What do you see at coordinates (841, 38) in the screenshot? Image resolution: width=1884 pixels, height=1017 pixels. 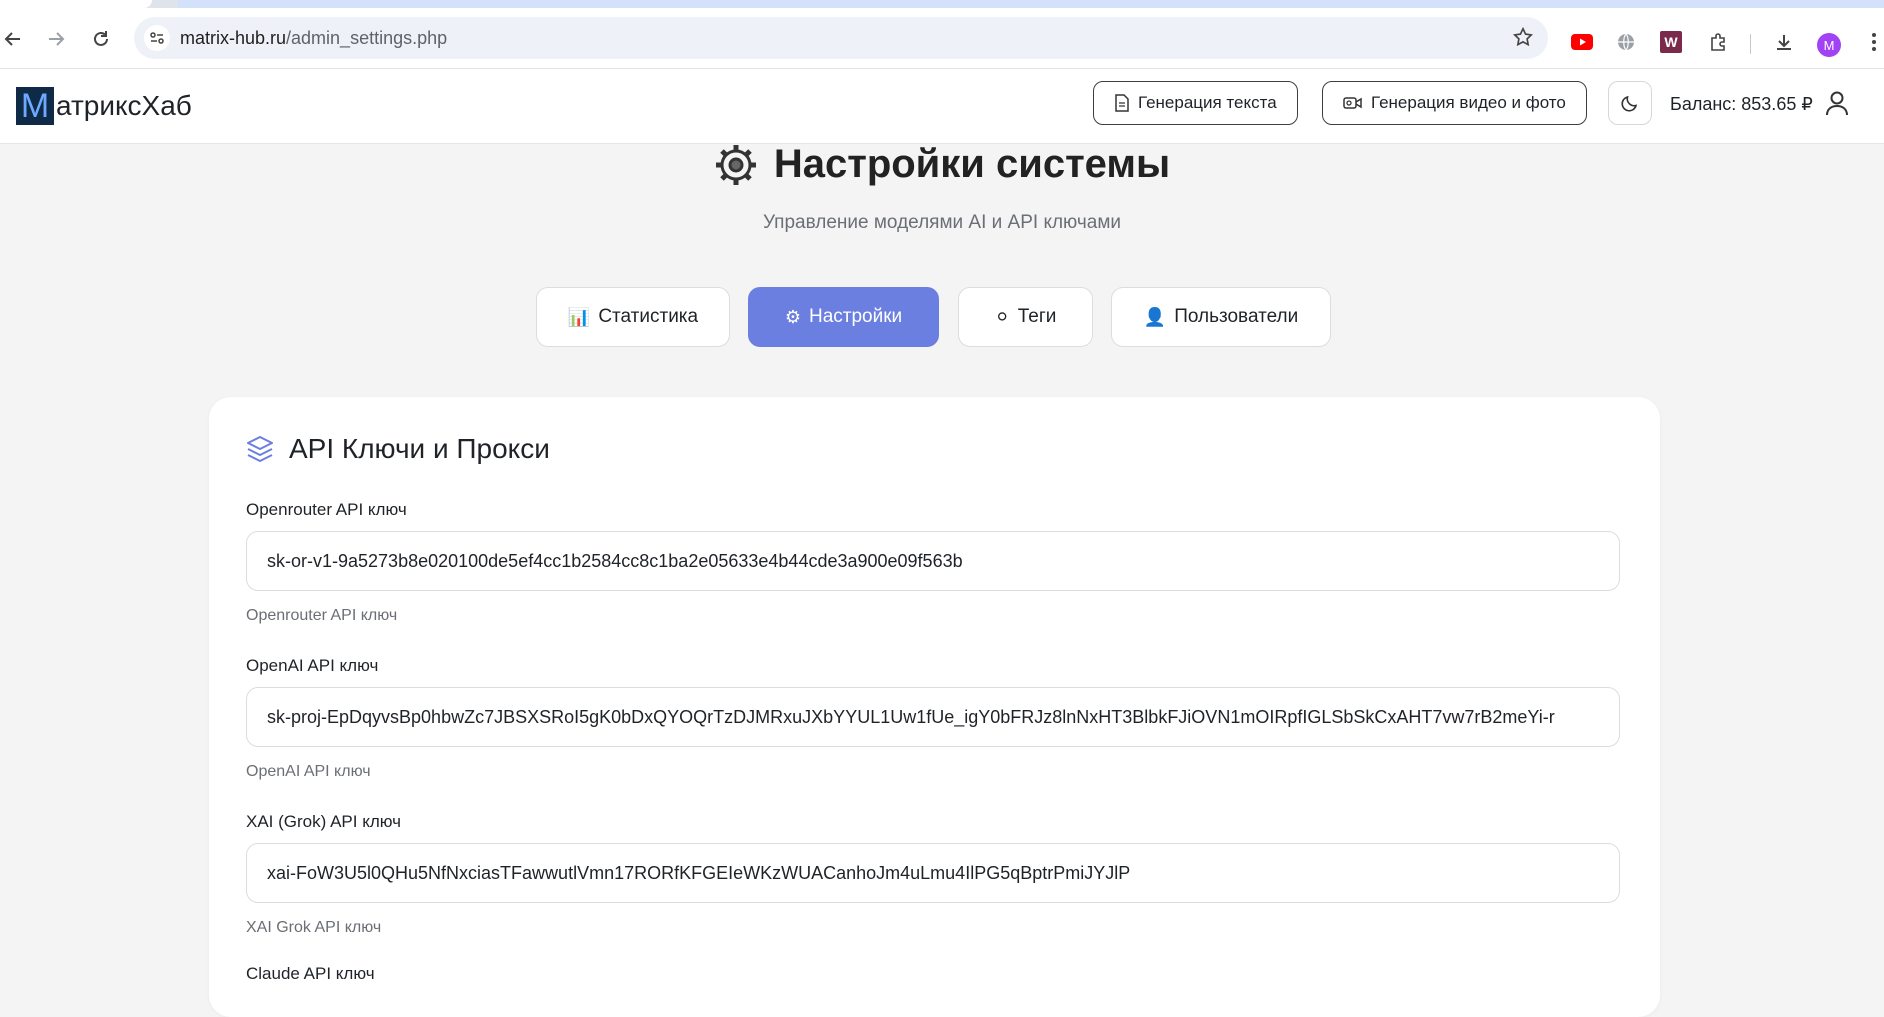 I see `address-bar: matrix-hub.ru/admin_settings.php` at bounding box center [841, 38].